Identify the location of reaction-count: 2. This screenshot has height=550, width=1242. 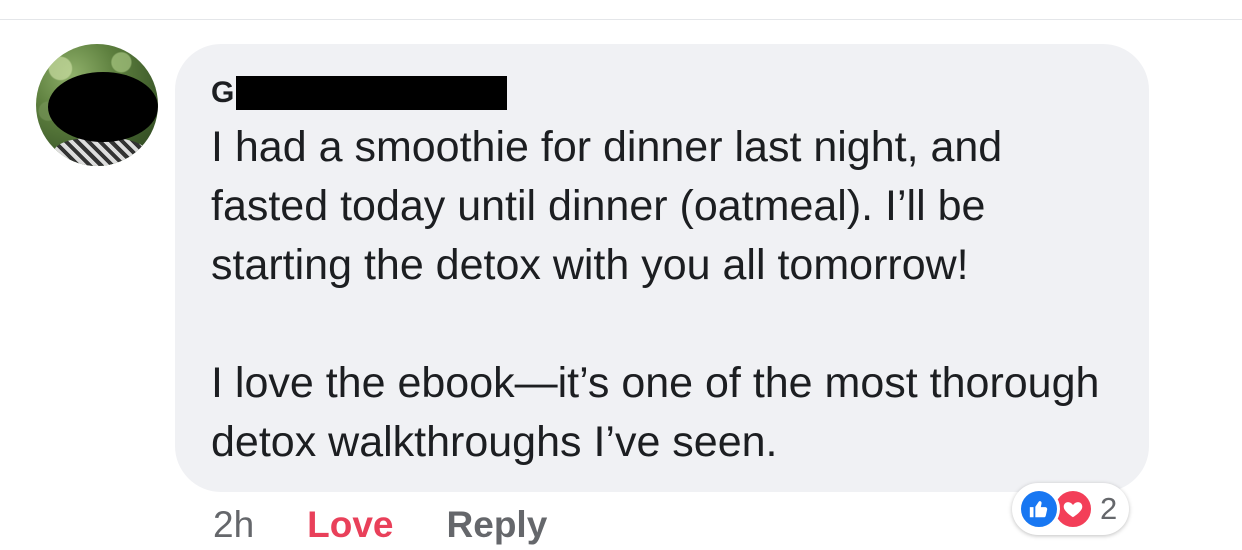
(1109, 508).